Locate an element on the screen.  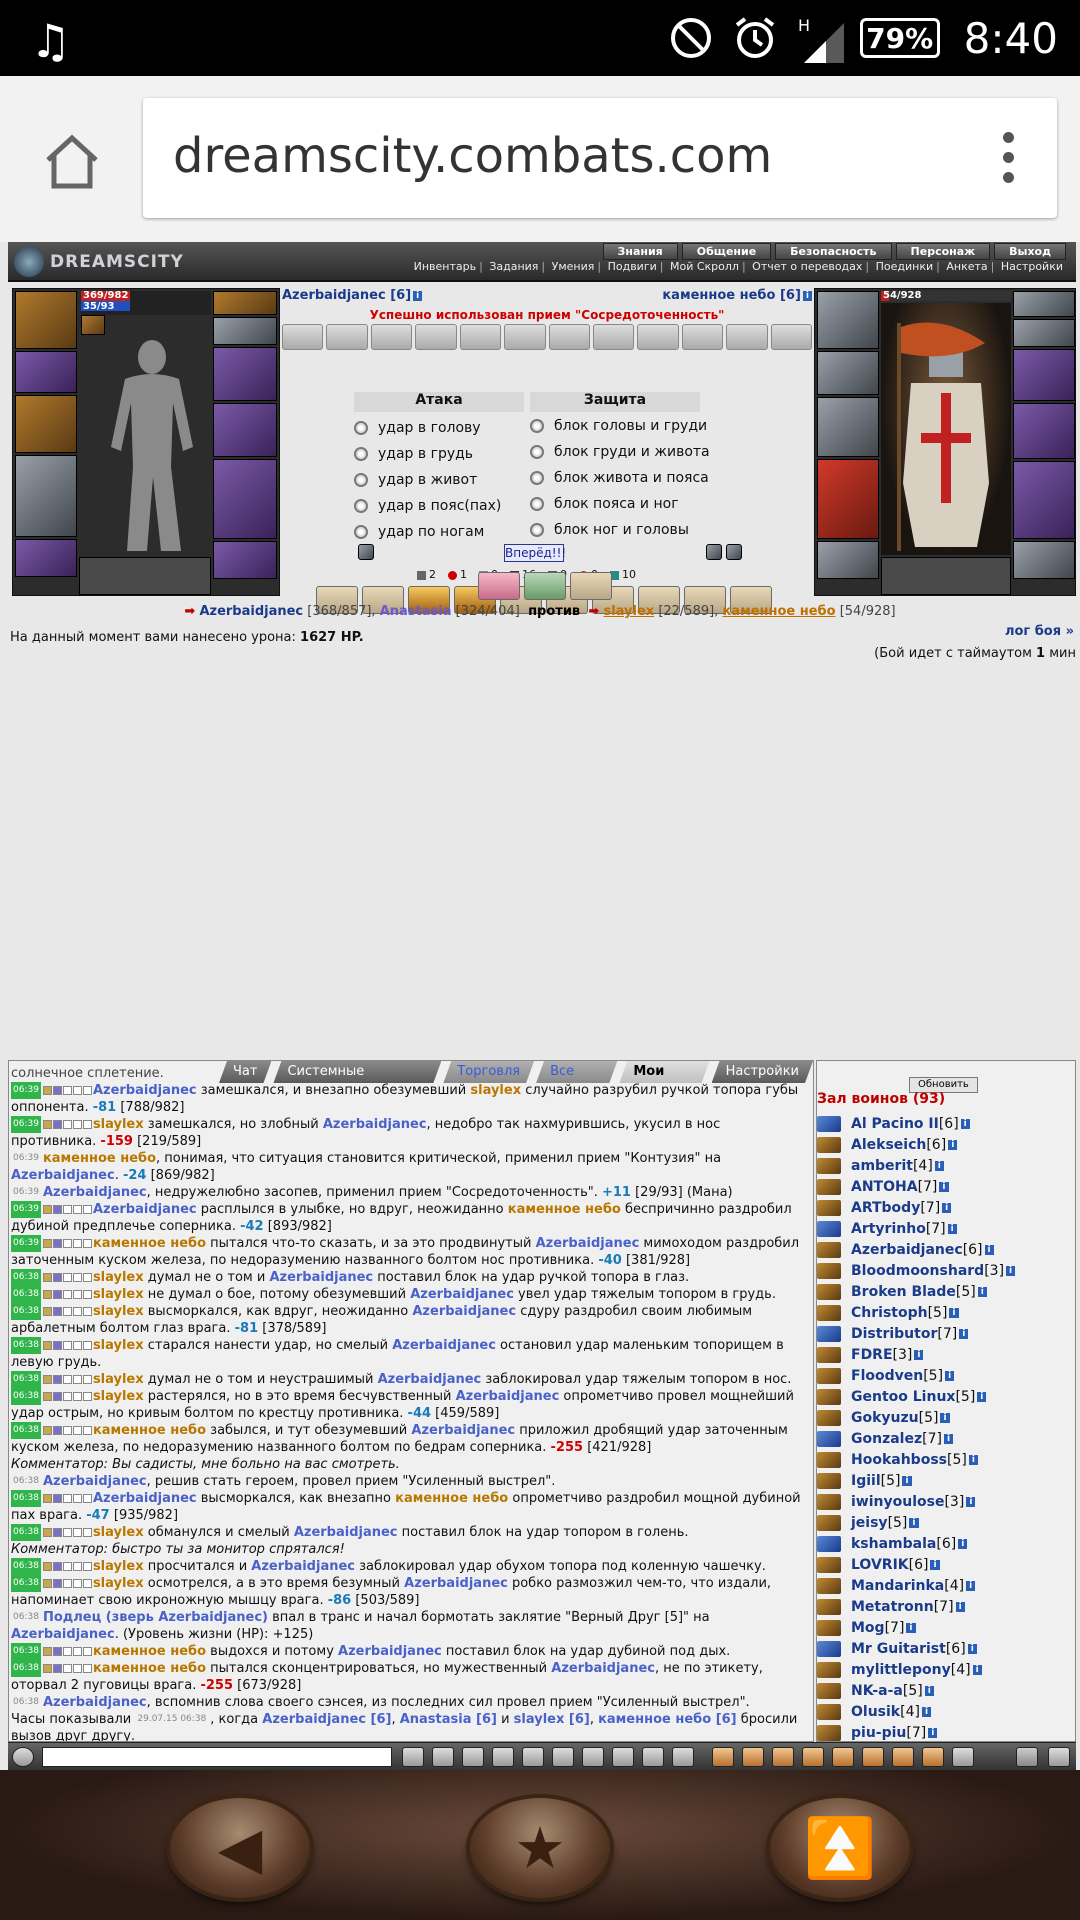
warrior-row: Artyrinho [7] i is located at coordinates (946, 1228).